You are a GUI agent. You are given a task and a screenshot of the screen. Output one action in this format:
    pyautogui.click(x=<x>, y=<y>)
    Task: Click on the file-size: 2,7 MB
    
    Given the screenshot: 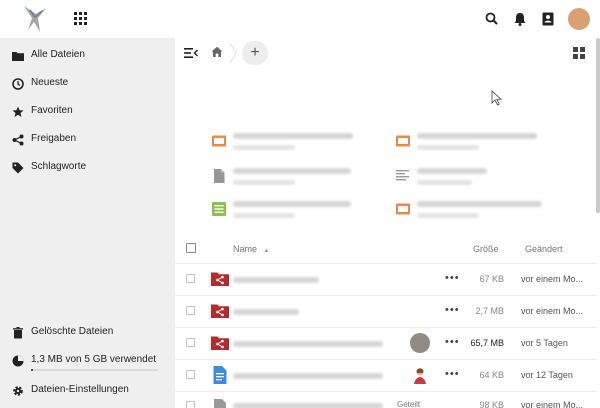 What is the action you would take?
    pyautogui.click(x=489, y=311)
    